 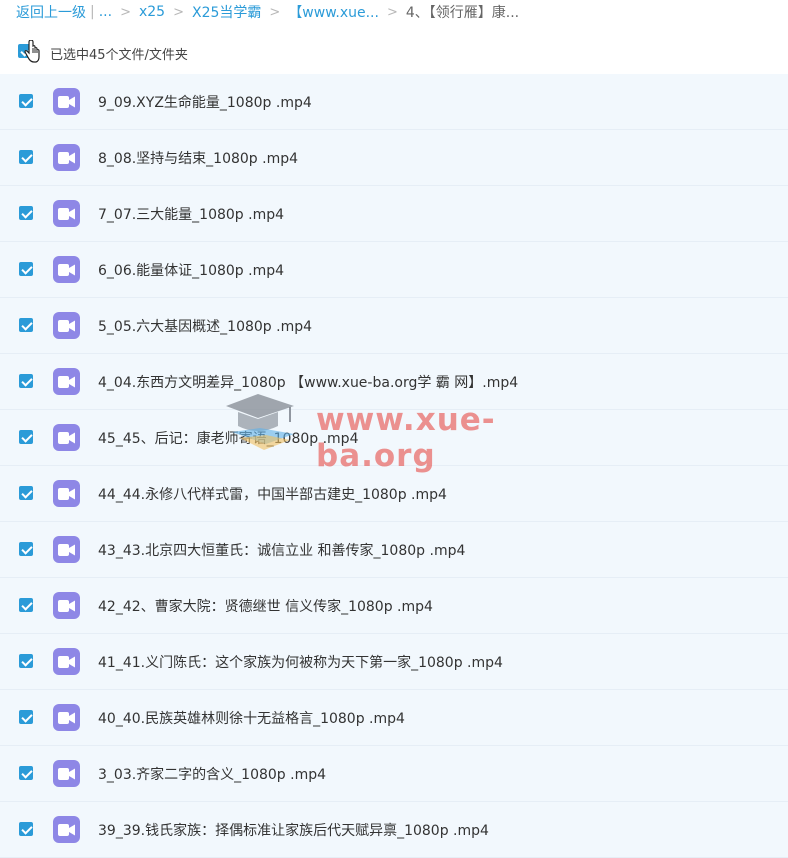 I want to click on file-row: 6_06.能量体证_1080p .mp4, so click(x=394, y=270).